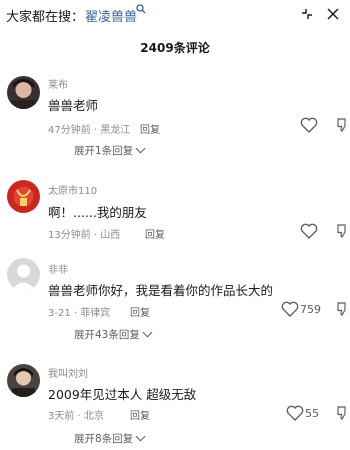 This screenshot has width=350, height=450. What do you see at coordinates (307, 14) in the screenshot?
I see `collapse-icon` at bounding box center [307, 14].